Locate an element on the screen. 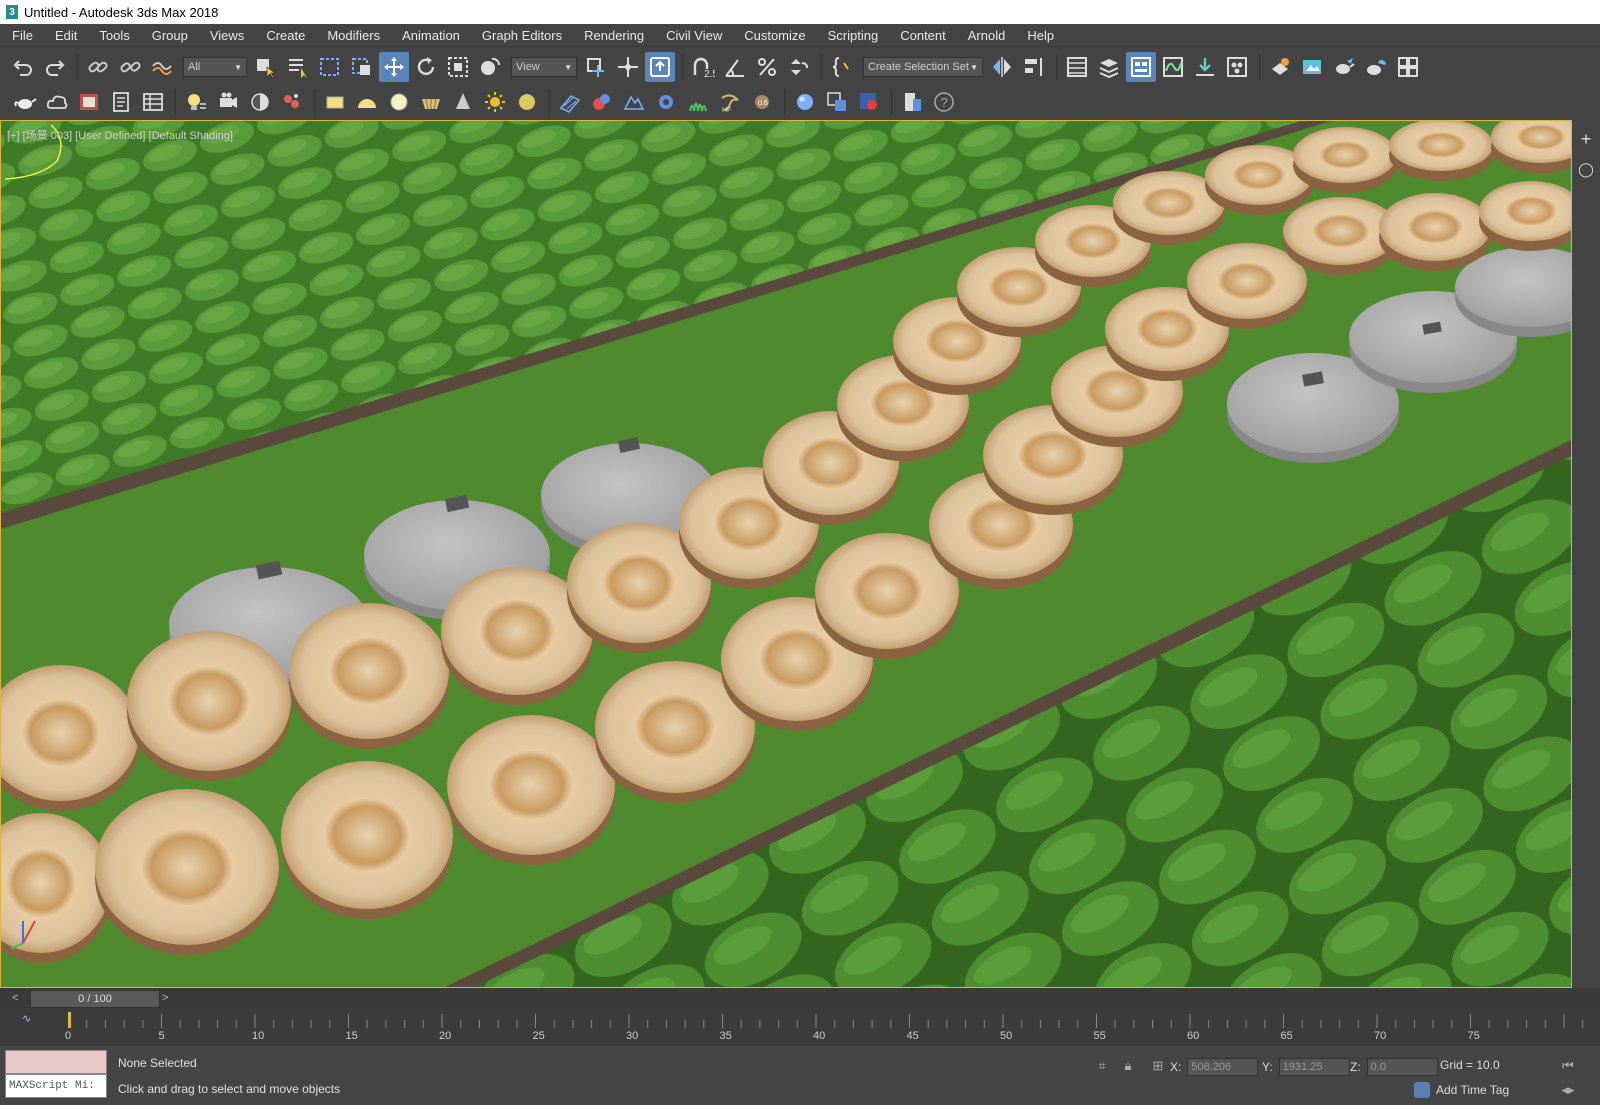 The image size is (1600, 1105). link-button is located at coordinates (98, 67).